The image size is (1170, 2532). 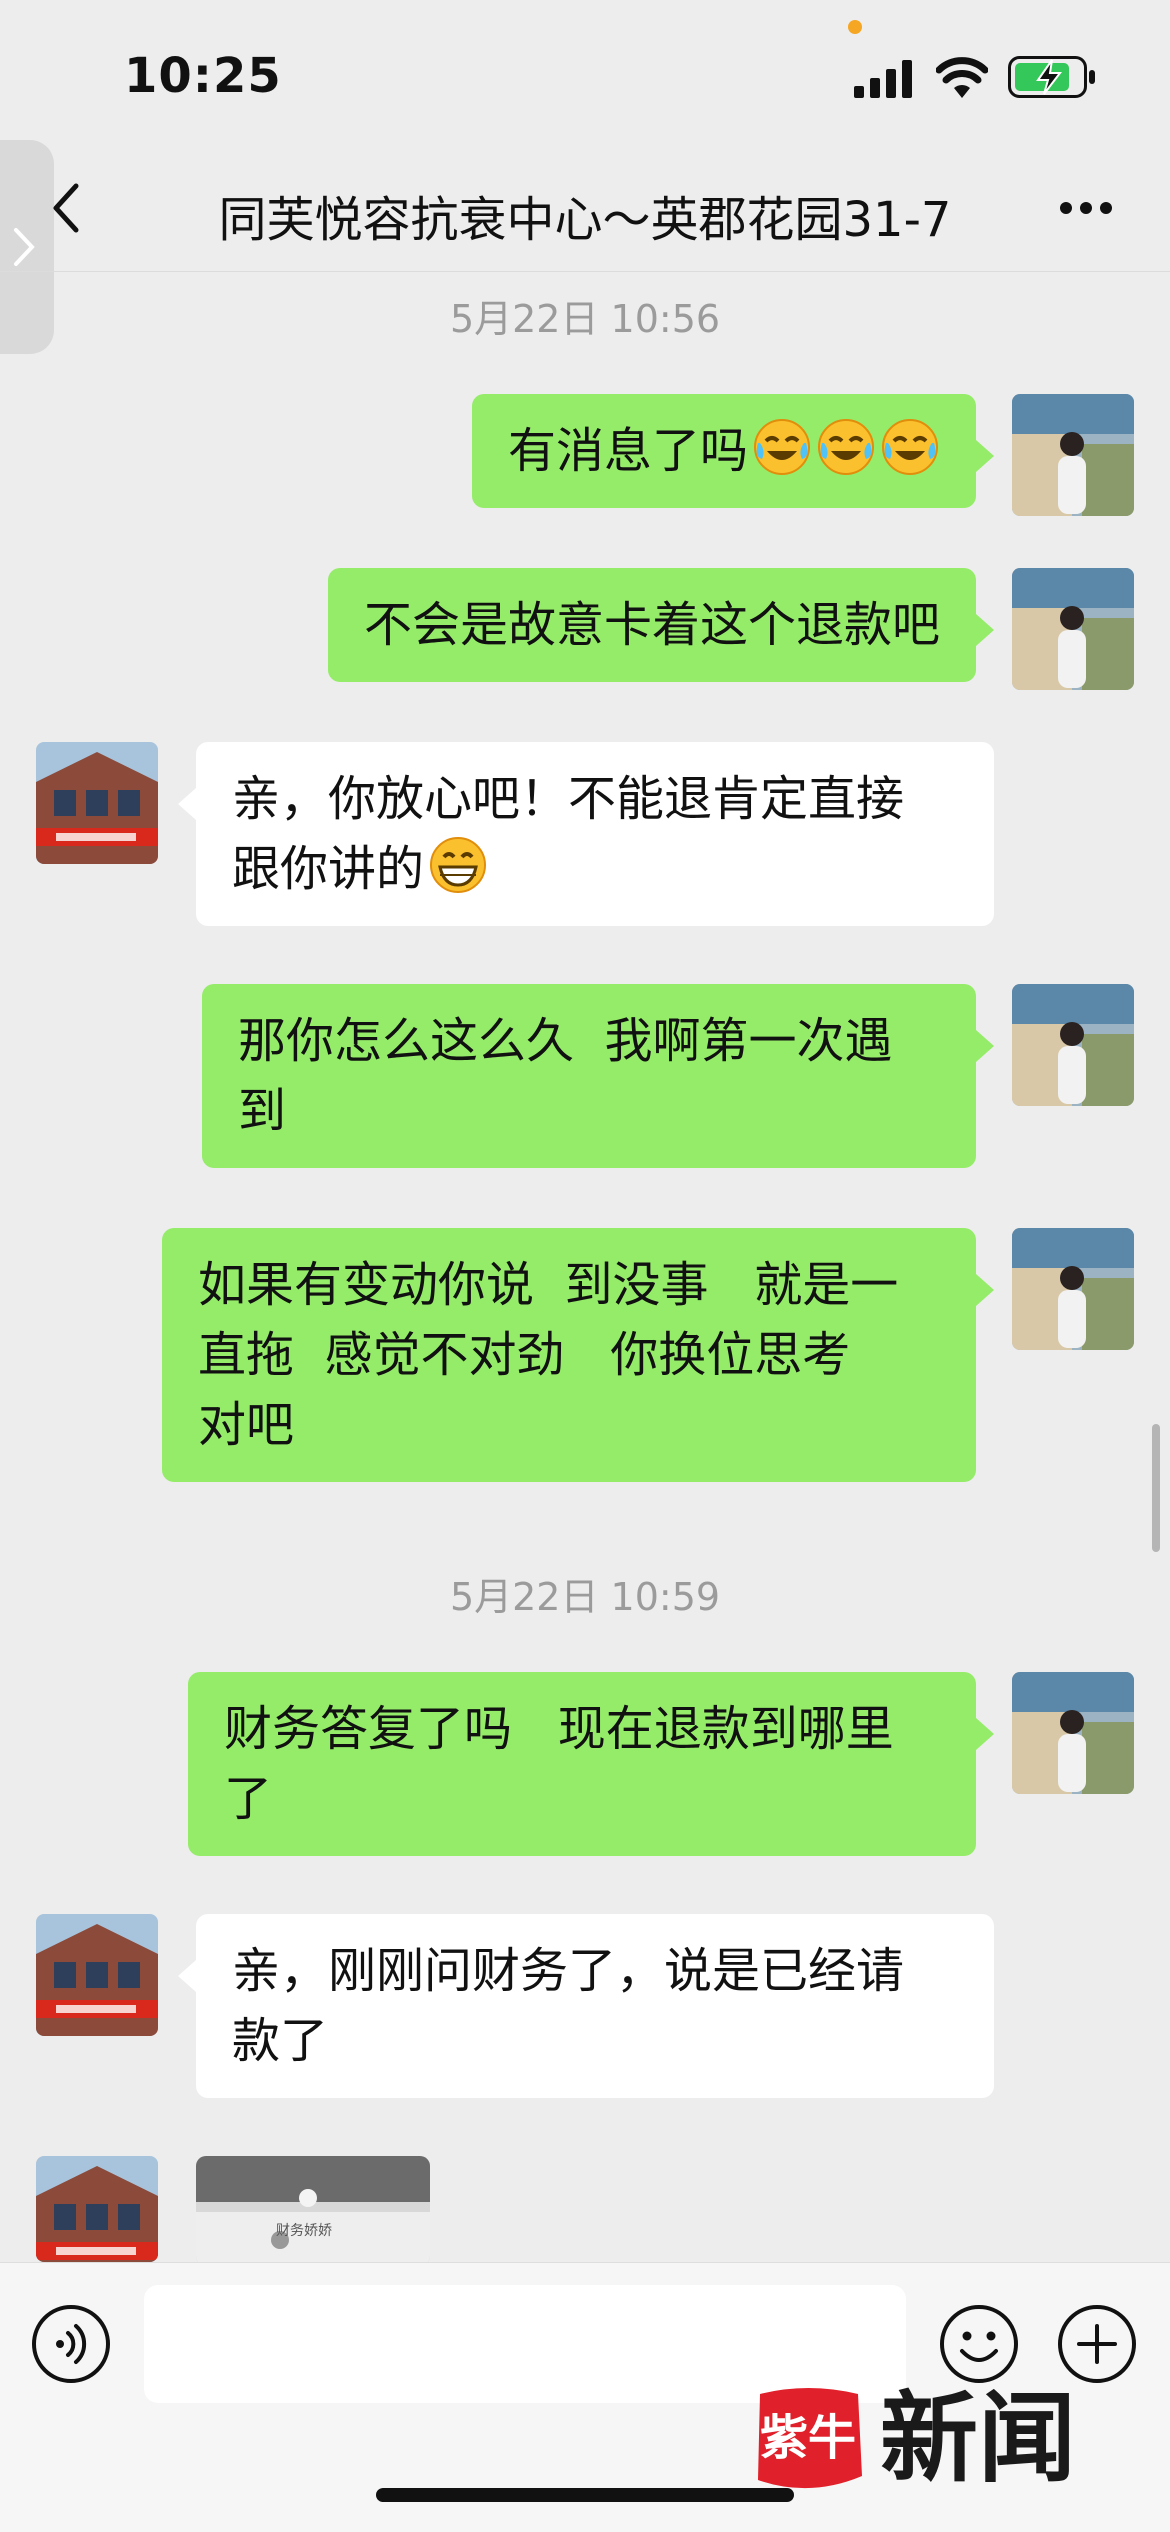 What do you see at coordinates (855, 27) in the screenshot?
I see `privacy-indicator-dot` at bounding box center [855, 27].